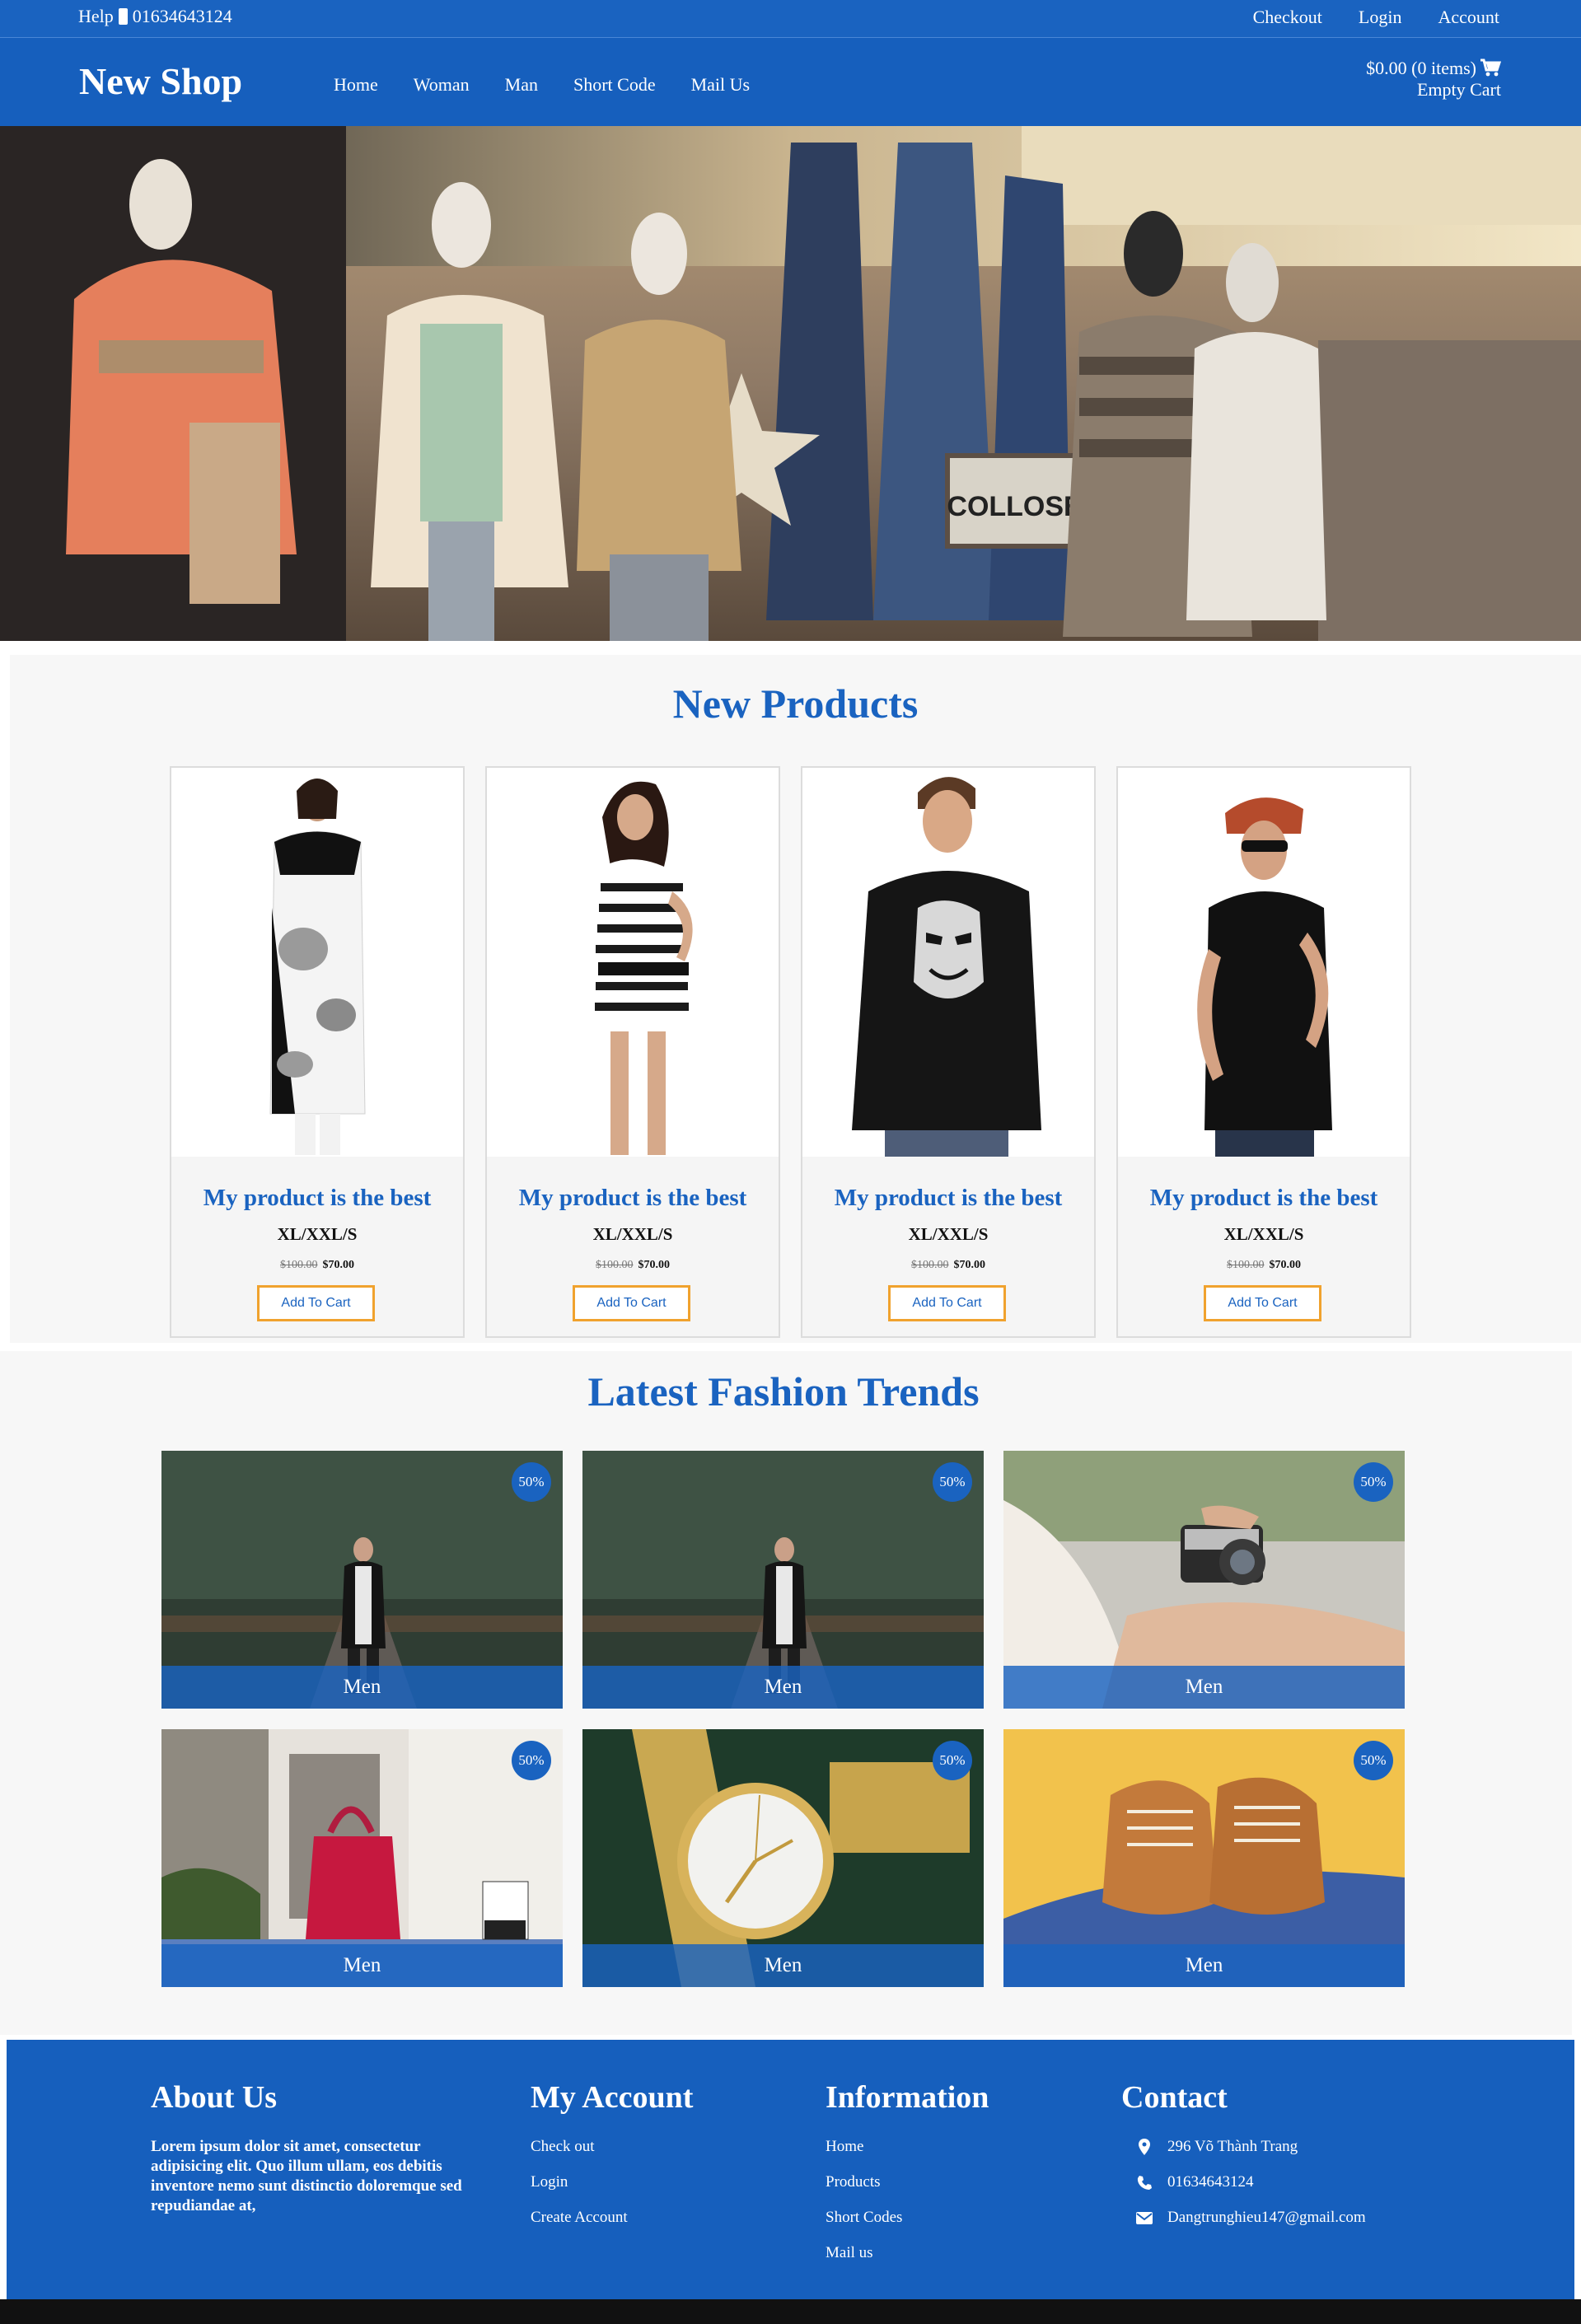 The image size is (1581, 2324). What do you see at coordinates (1380, 17) in the screenshot?
I see `login-link: Login` at bounding box center [1380, 17].